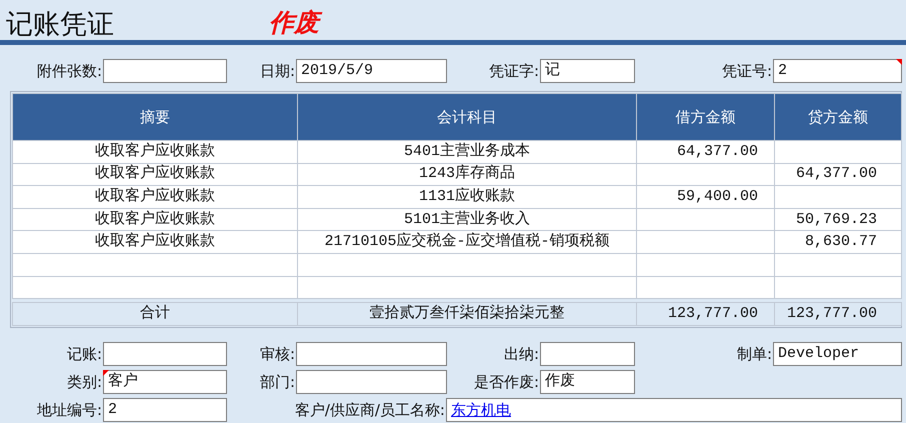 Image resolution: width=906 pixels, height=423 pixels. I want to click on input-field: 东方机电, so click(674, 410).